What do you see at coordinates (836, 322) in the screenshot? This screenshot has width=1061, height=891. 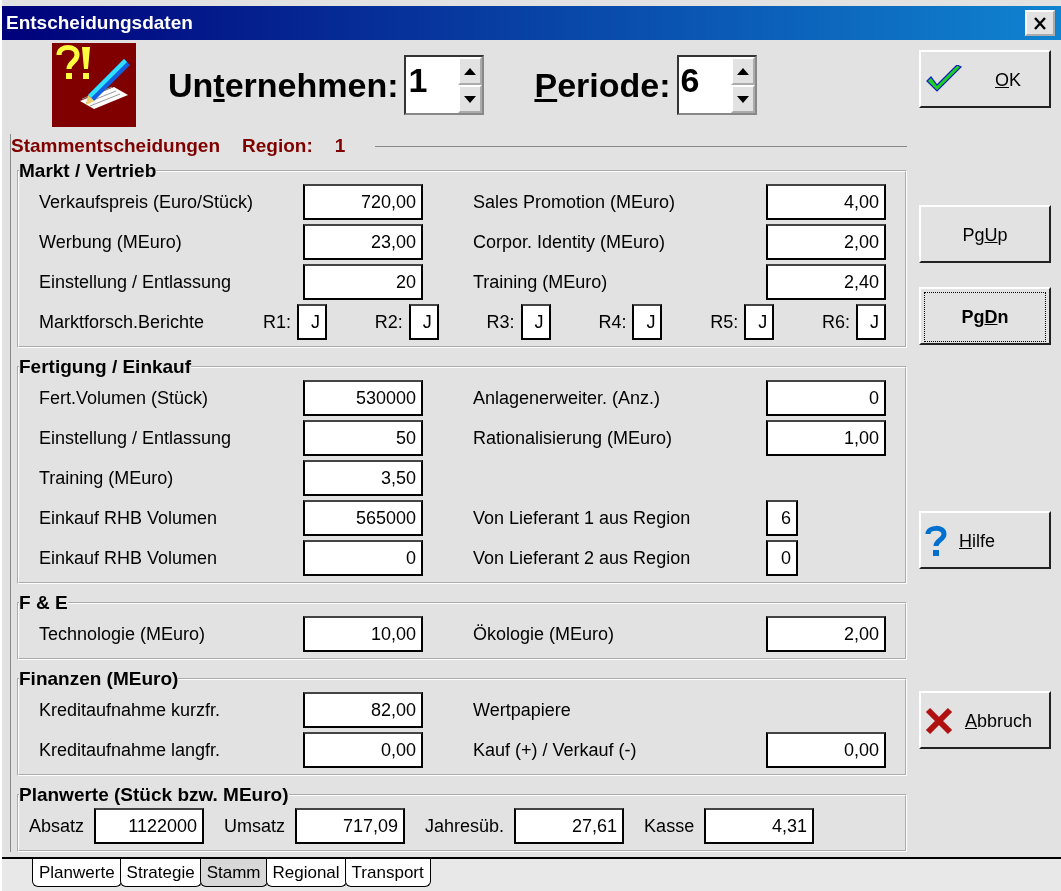 I see `report-label: R6:` at bounding box center [836, 322].